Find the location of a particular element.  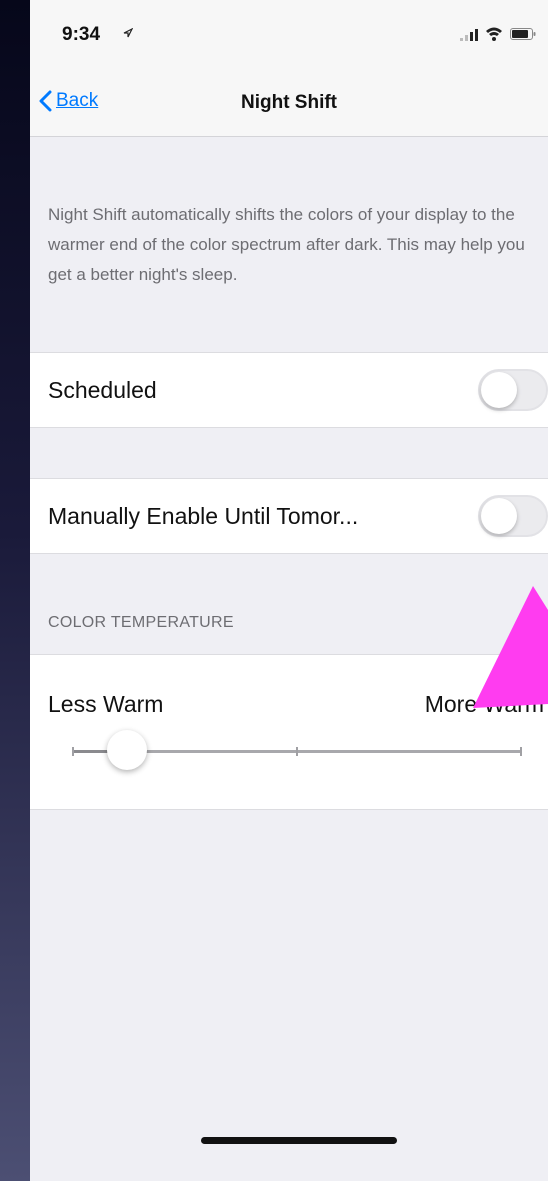

battery-icon is located at coordinates (523, 34).